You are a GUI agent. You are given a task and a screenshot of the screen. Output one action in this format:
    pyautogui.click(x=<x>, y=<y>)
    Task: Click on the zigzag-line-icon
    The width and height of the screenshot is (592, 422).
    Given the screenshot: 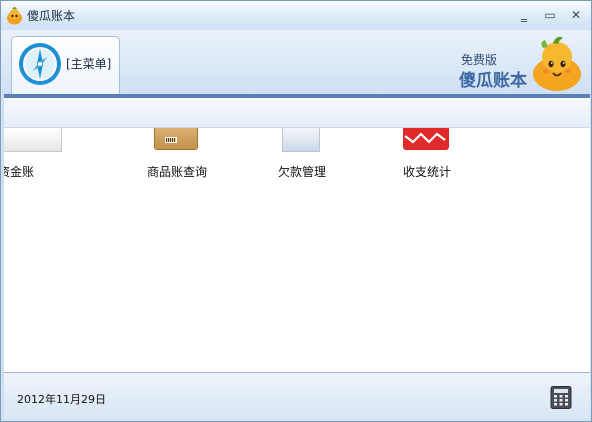 What is the action you would take?
    pyautogui.click(x=425, y=138)
    